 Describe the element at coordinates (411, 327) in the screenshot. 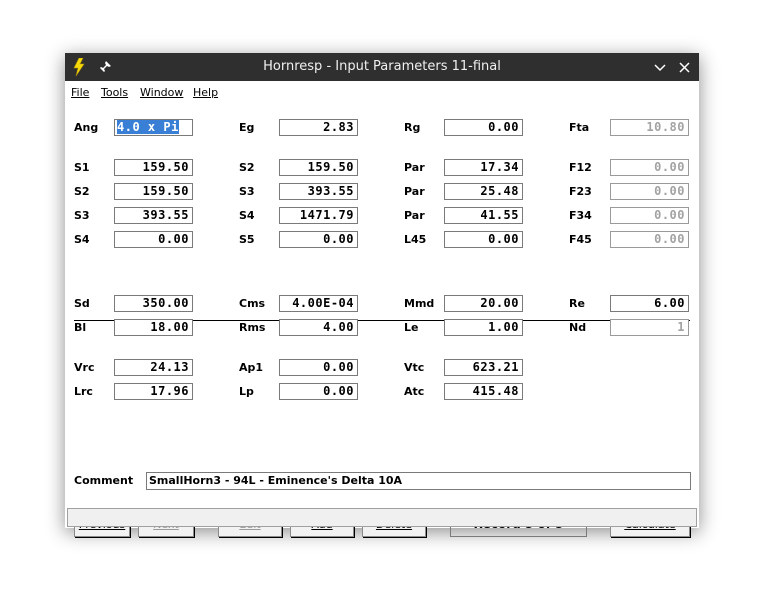

I see `param-label-le-6-2: Le` at that location.